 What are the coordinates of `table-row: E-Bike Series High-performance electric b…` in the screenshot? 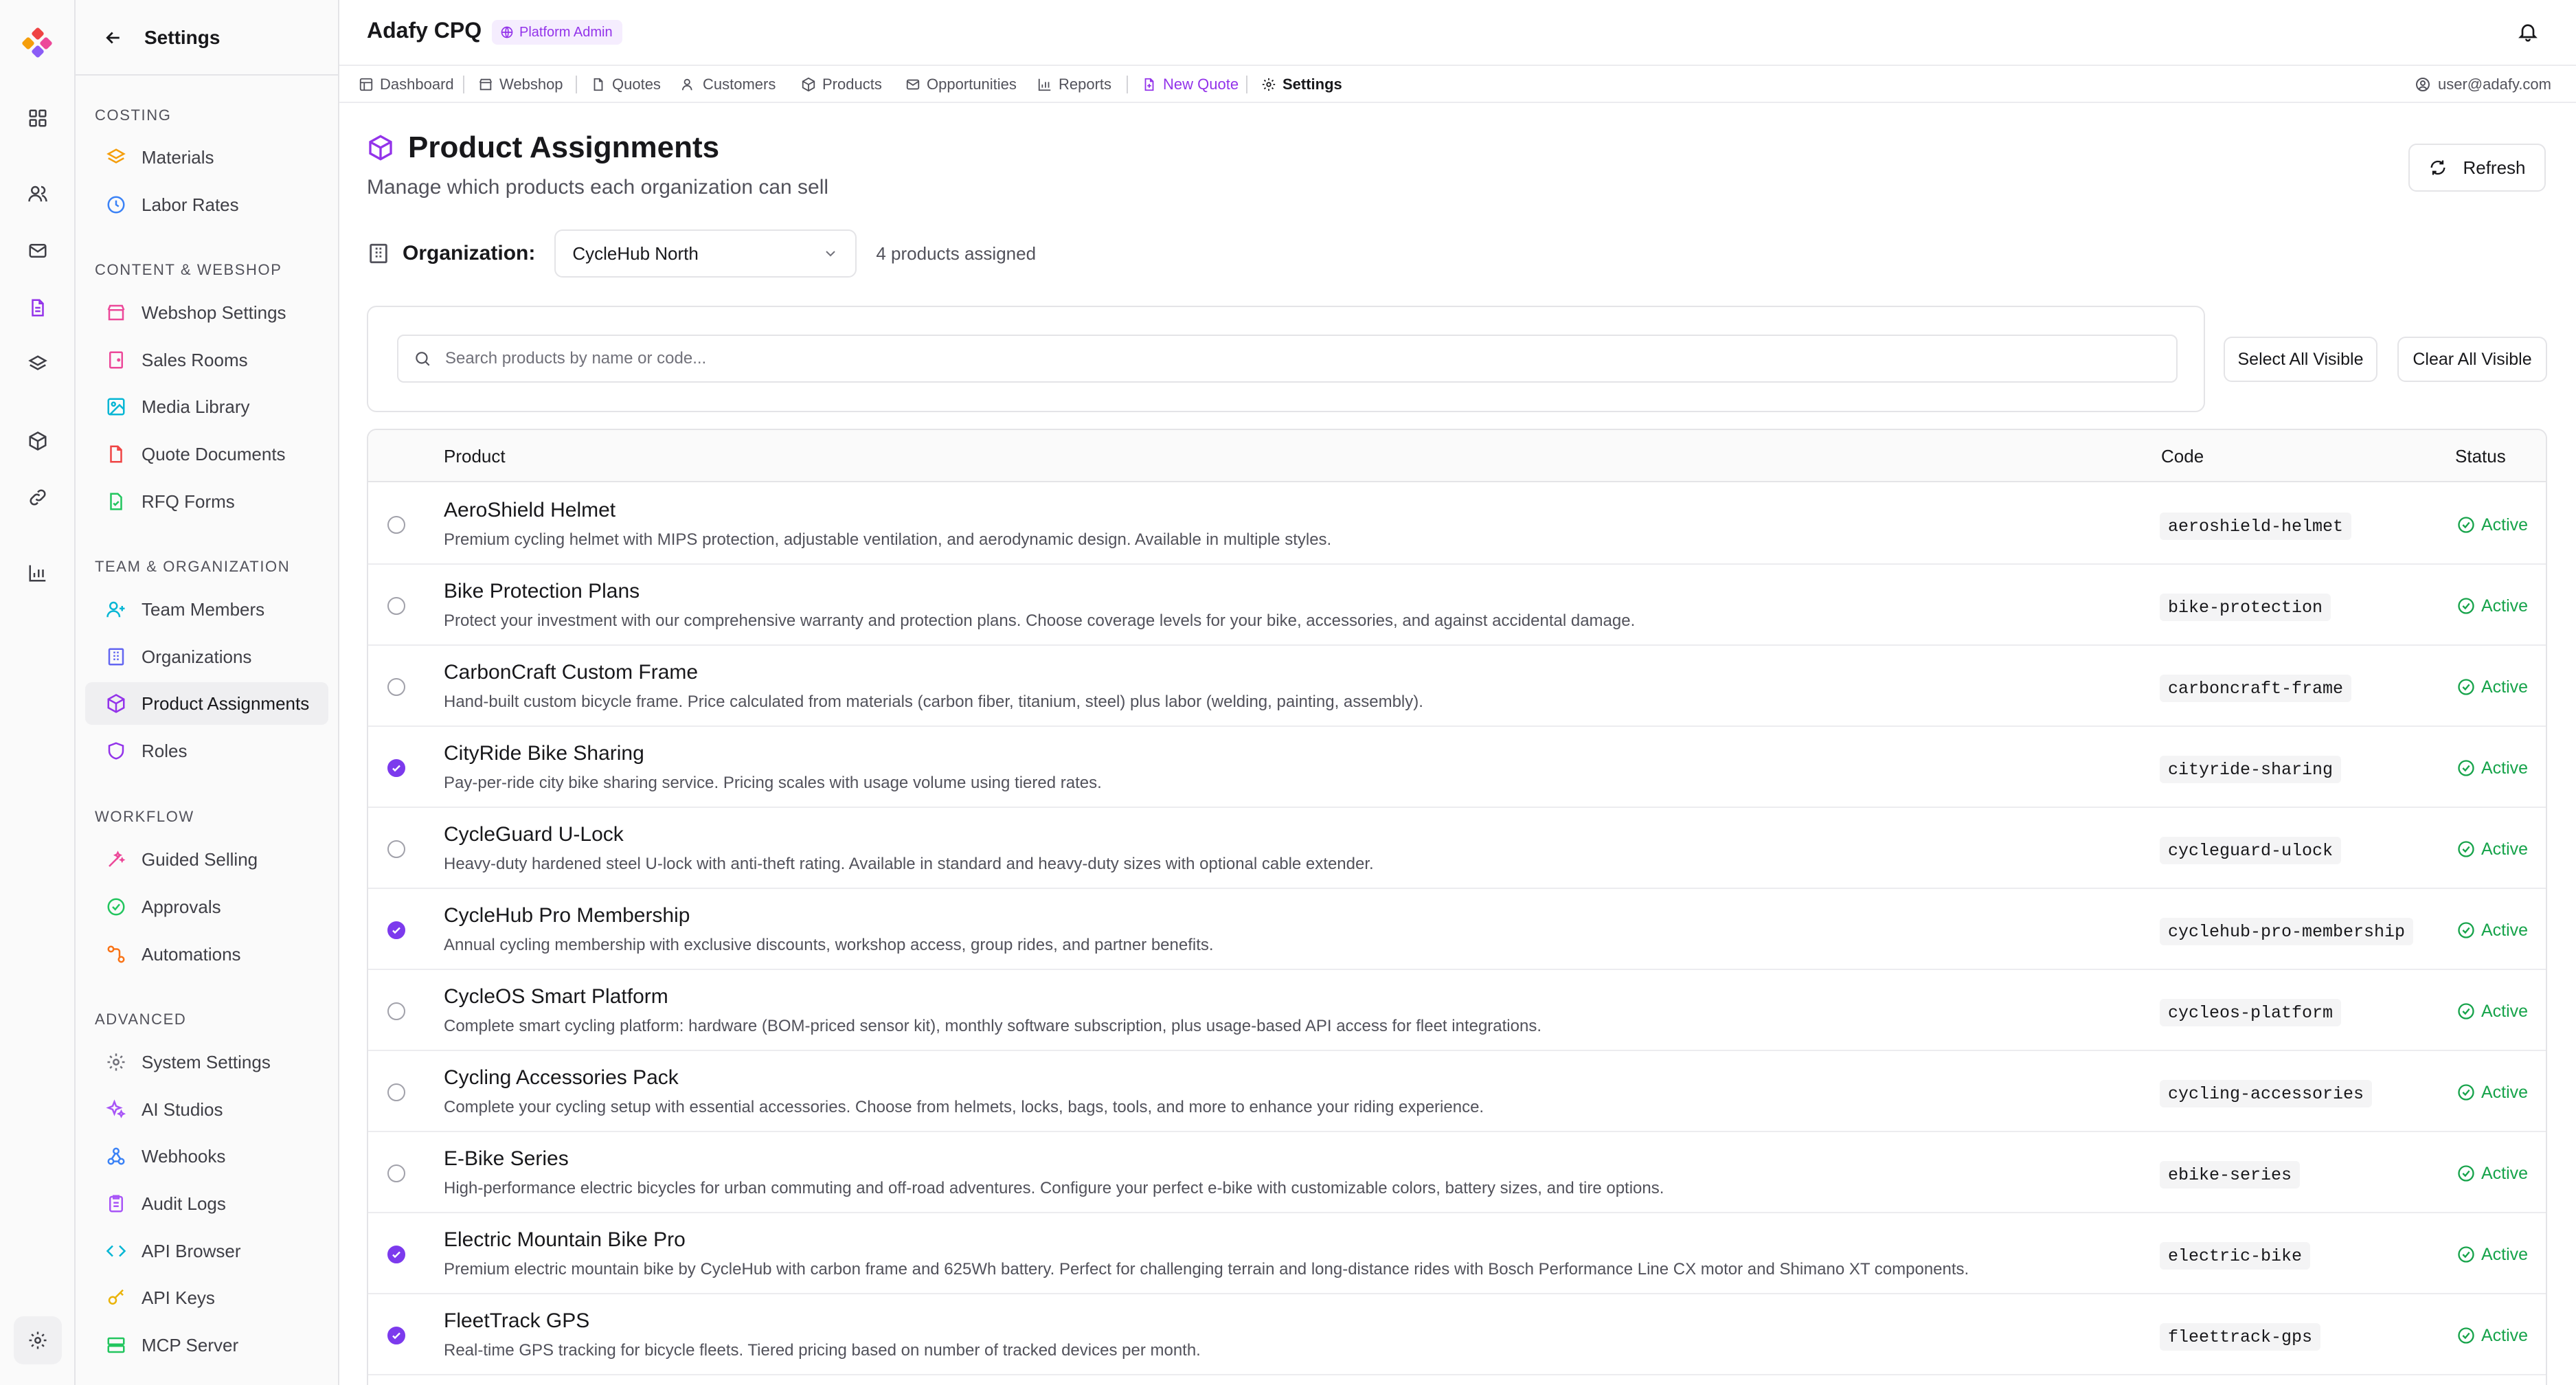 It's located at (1457, 1172).